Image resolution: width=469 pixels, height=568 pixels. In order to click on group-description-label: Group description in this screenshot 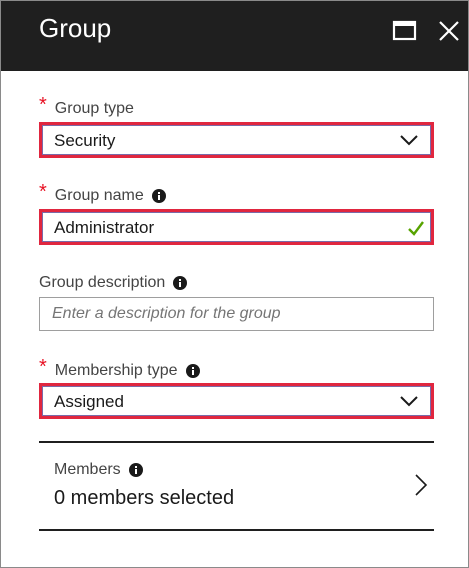, I will do `click(113, 283)`.